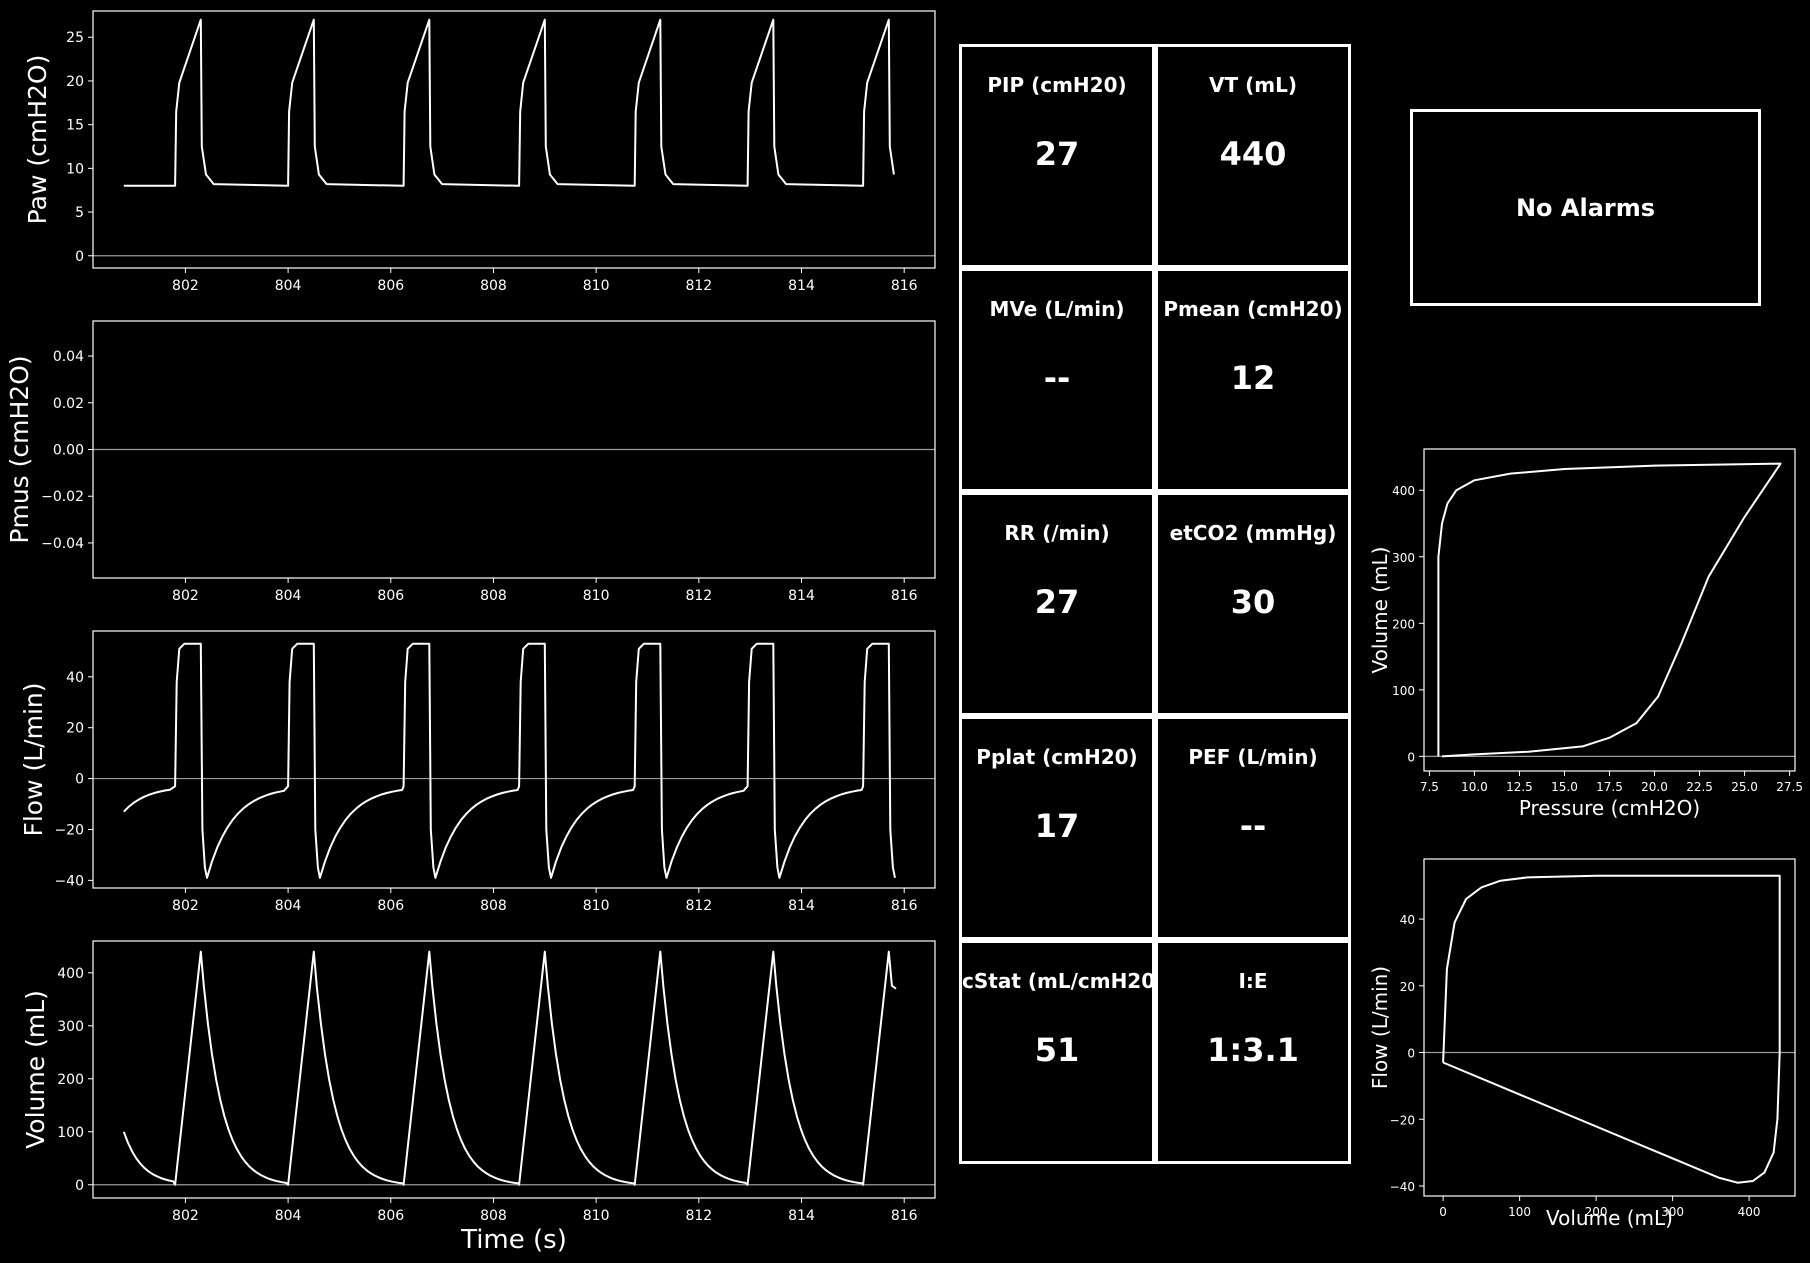 This screenshot has width=1810, height=1263. Describe the element at coordinates (1253, 85) in the screenshot. I see `metric-label: VT (mL)` at that location.